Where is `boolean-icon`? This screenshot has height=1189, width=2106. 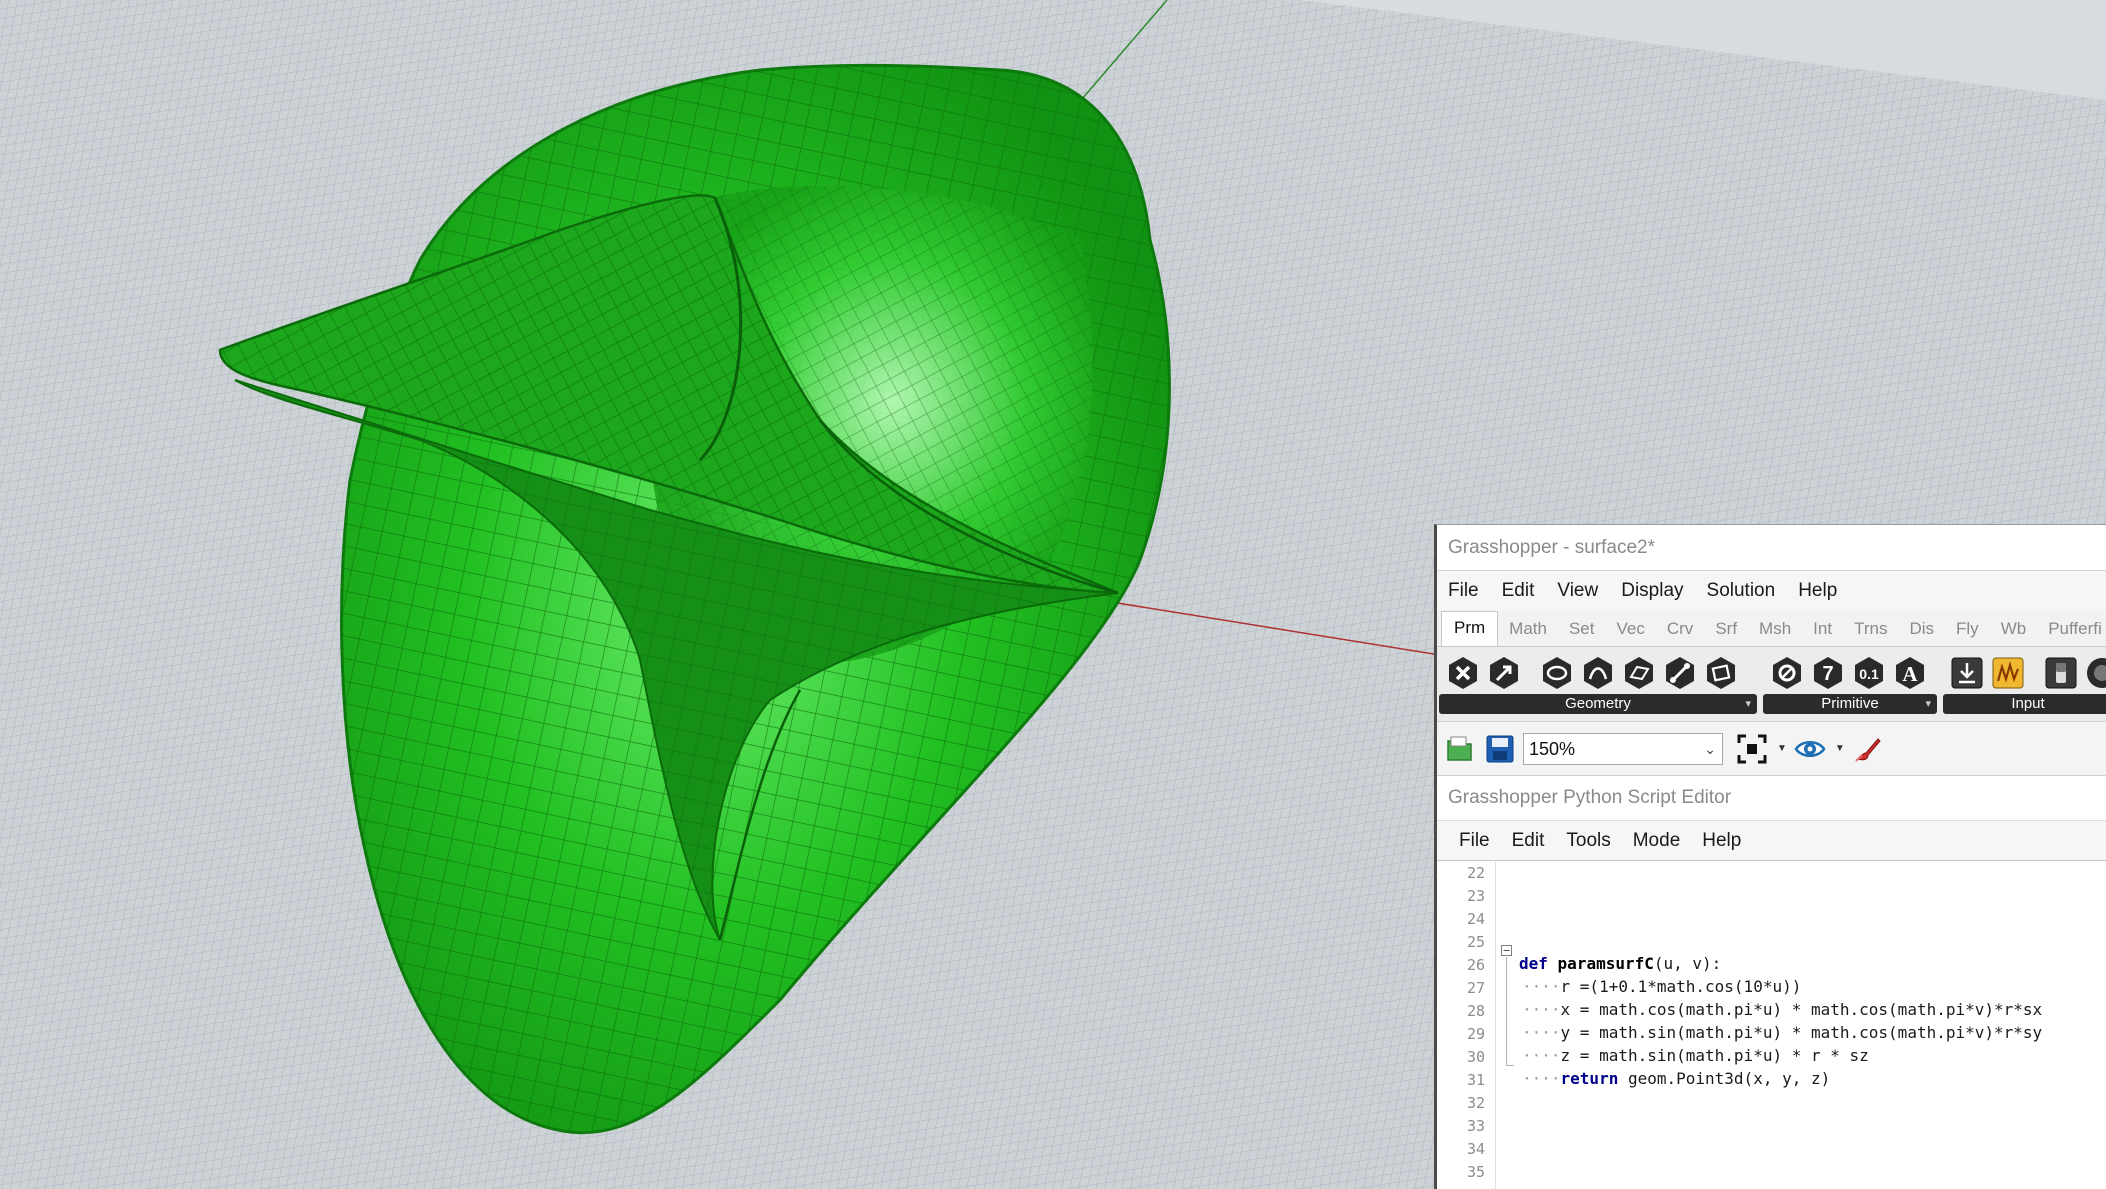 boolean-icon is located at coordinates (1787, 673).